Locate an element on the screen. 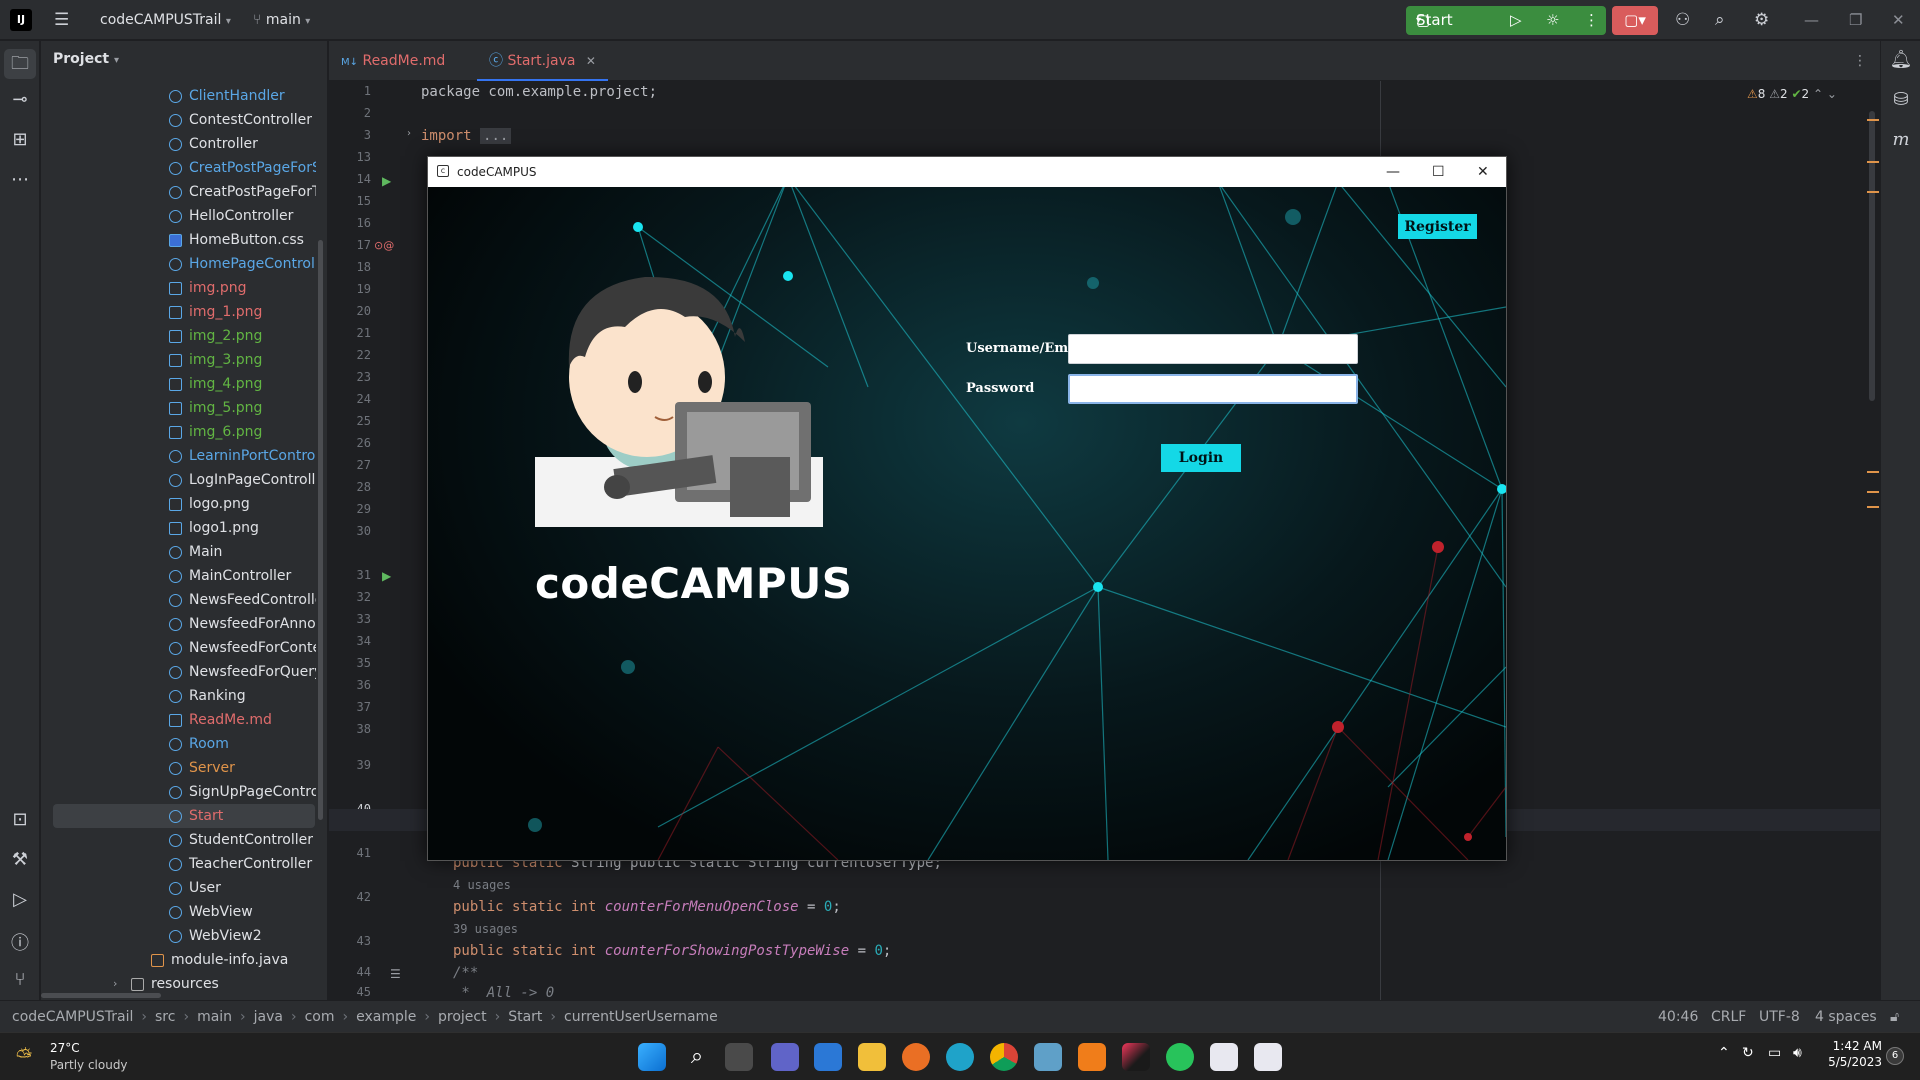 This screenshot has width=1920, height=1080. start-windows-icon is located at coordinates (652, 1057).